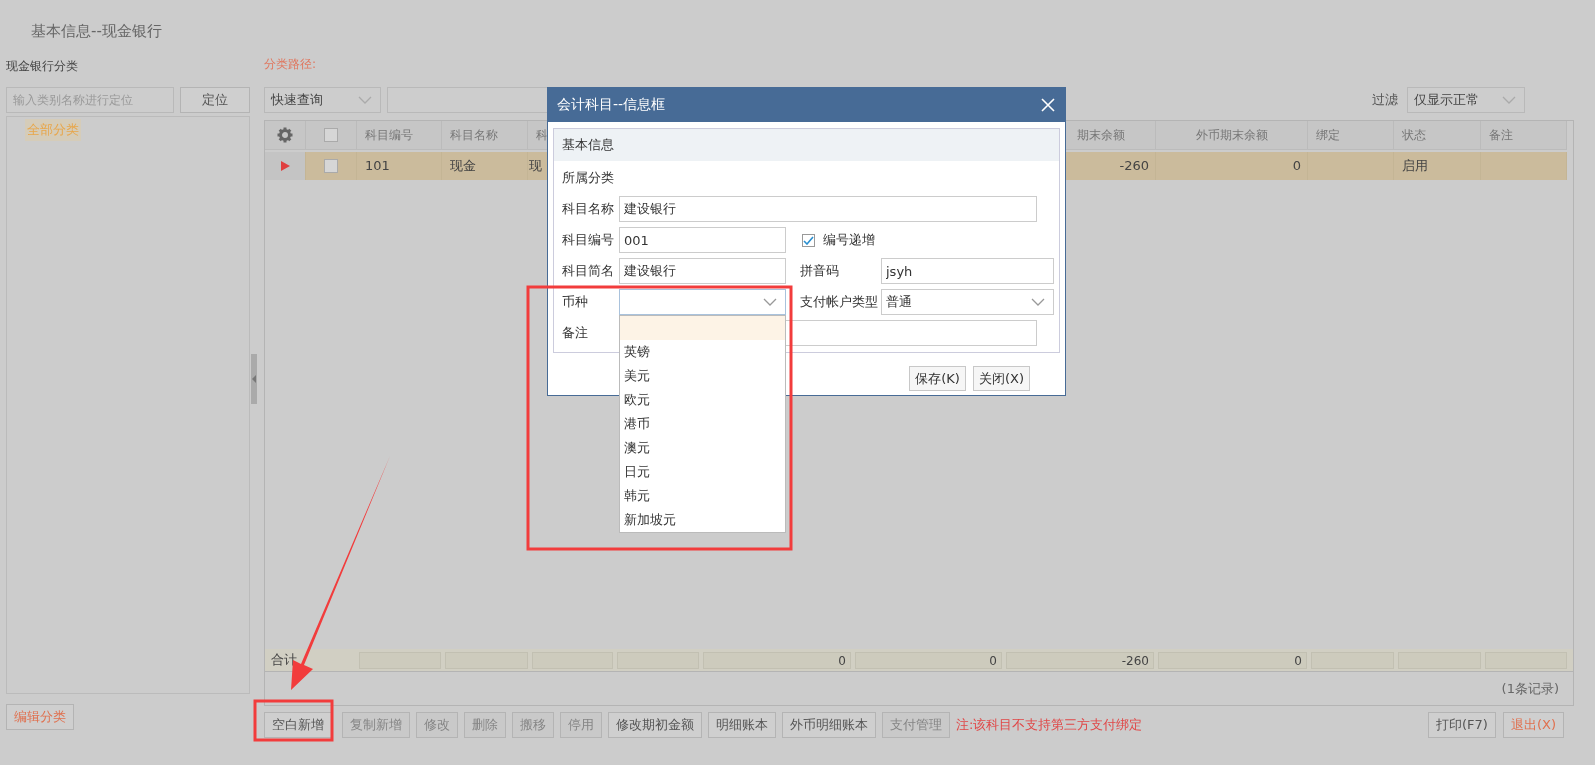 This screenshot has height=765, width=1595. I want to click on text-field: 001, so click(702, 240).